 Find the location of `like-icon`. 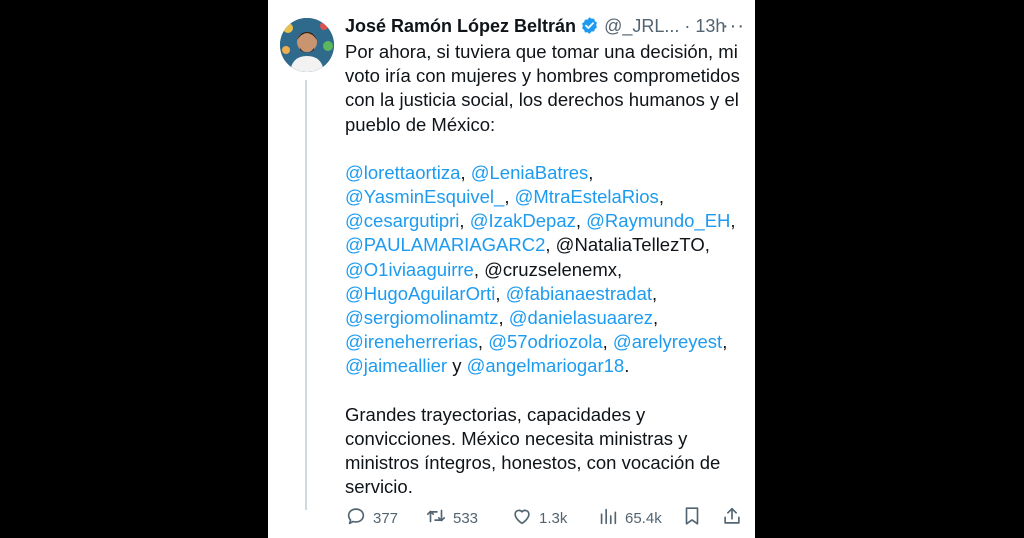

like-icon is located at coordinates (522, 518).